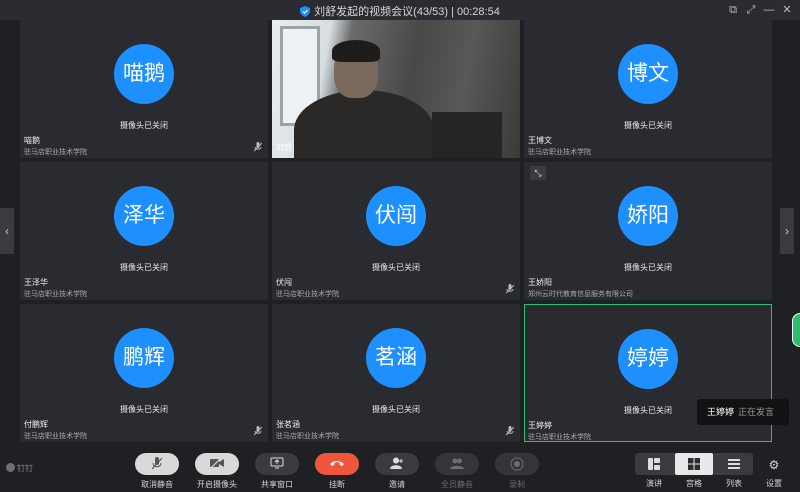 The height and width of the screenshot is (492, 800). Describe the element at coordinates (540, 425) in the screenshot. I see `participant-name: 王婷婷` at that location.